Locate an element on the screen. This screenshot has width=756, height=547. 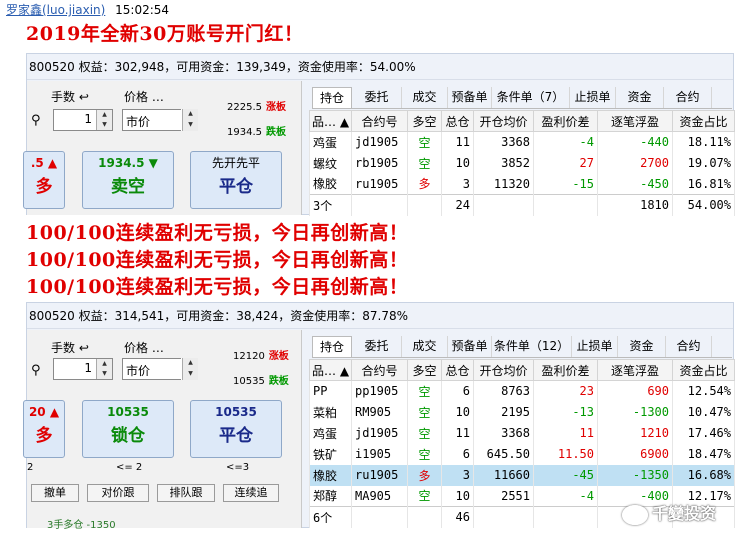
lock-position-button: 10535 锁仓 is located at coordinates (128, 429).